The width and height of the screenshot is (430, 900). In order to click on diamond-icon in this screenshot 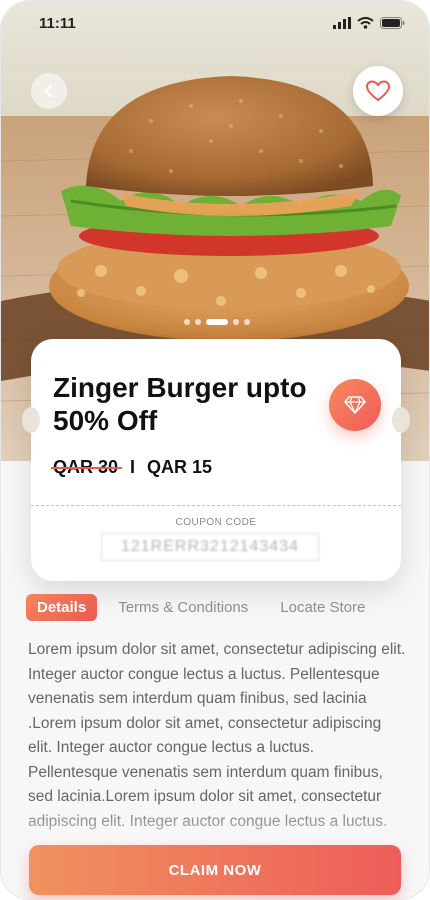, I will do `click(355, 405)`.